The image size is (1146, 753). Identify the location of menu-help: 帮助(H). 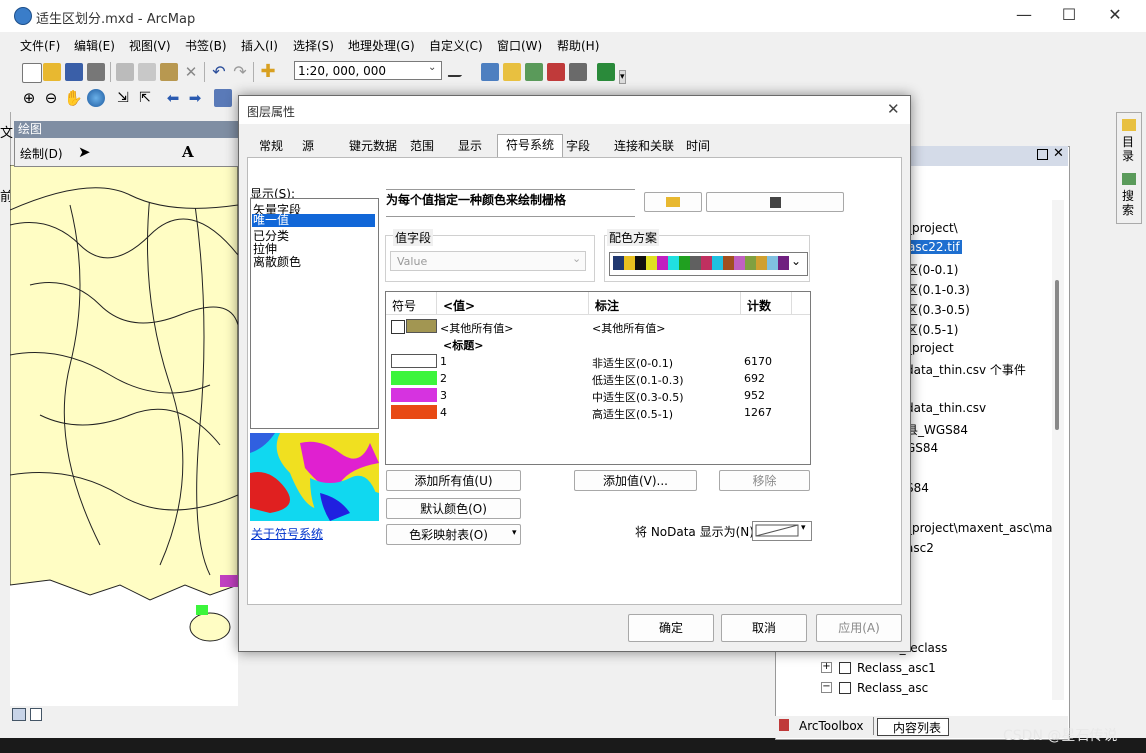
(578, 45).